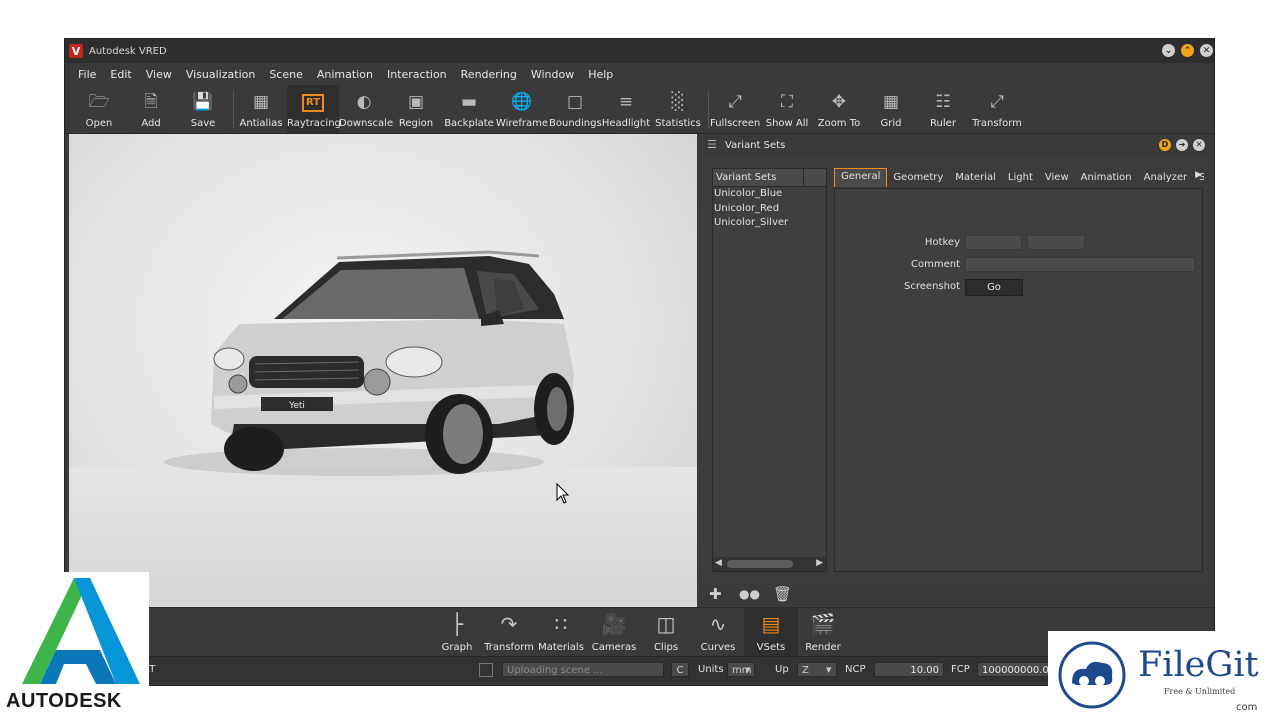 Image resolution: width=1280 pixels, height=720 pixels. I want to click on menu-view: View, so click(159, 74).